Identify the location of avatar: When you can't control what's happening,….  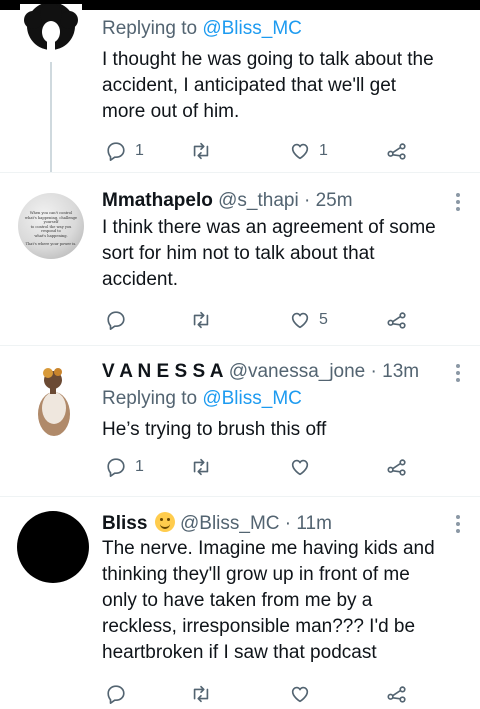
(51, 226).